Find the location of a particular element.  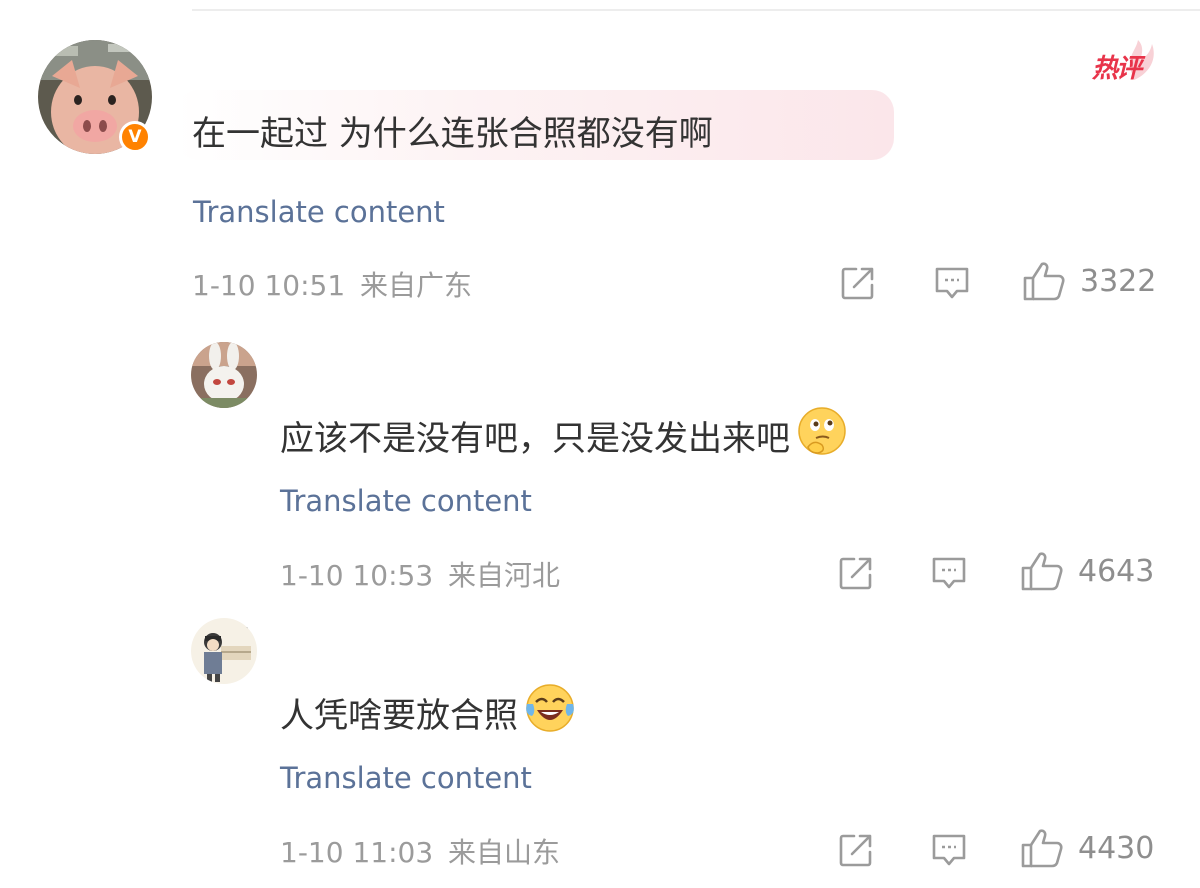

like-button: 4643 is located at coordinates (1087, 571).